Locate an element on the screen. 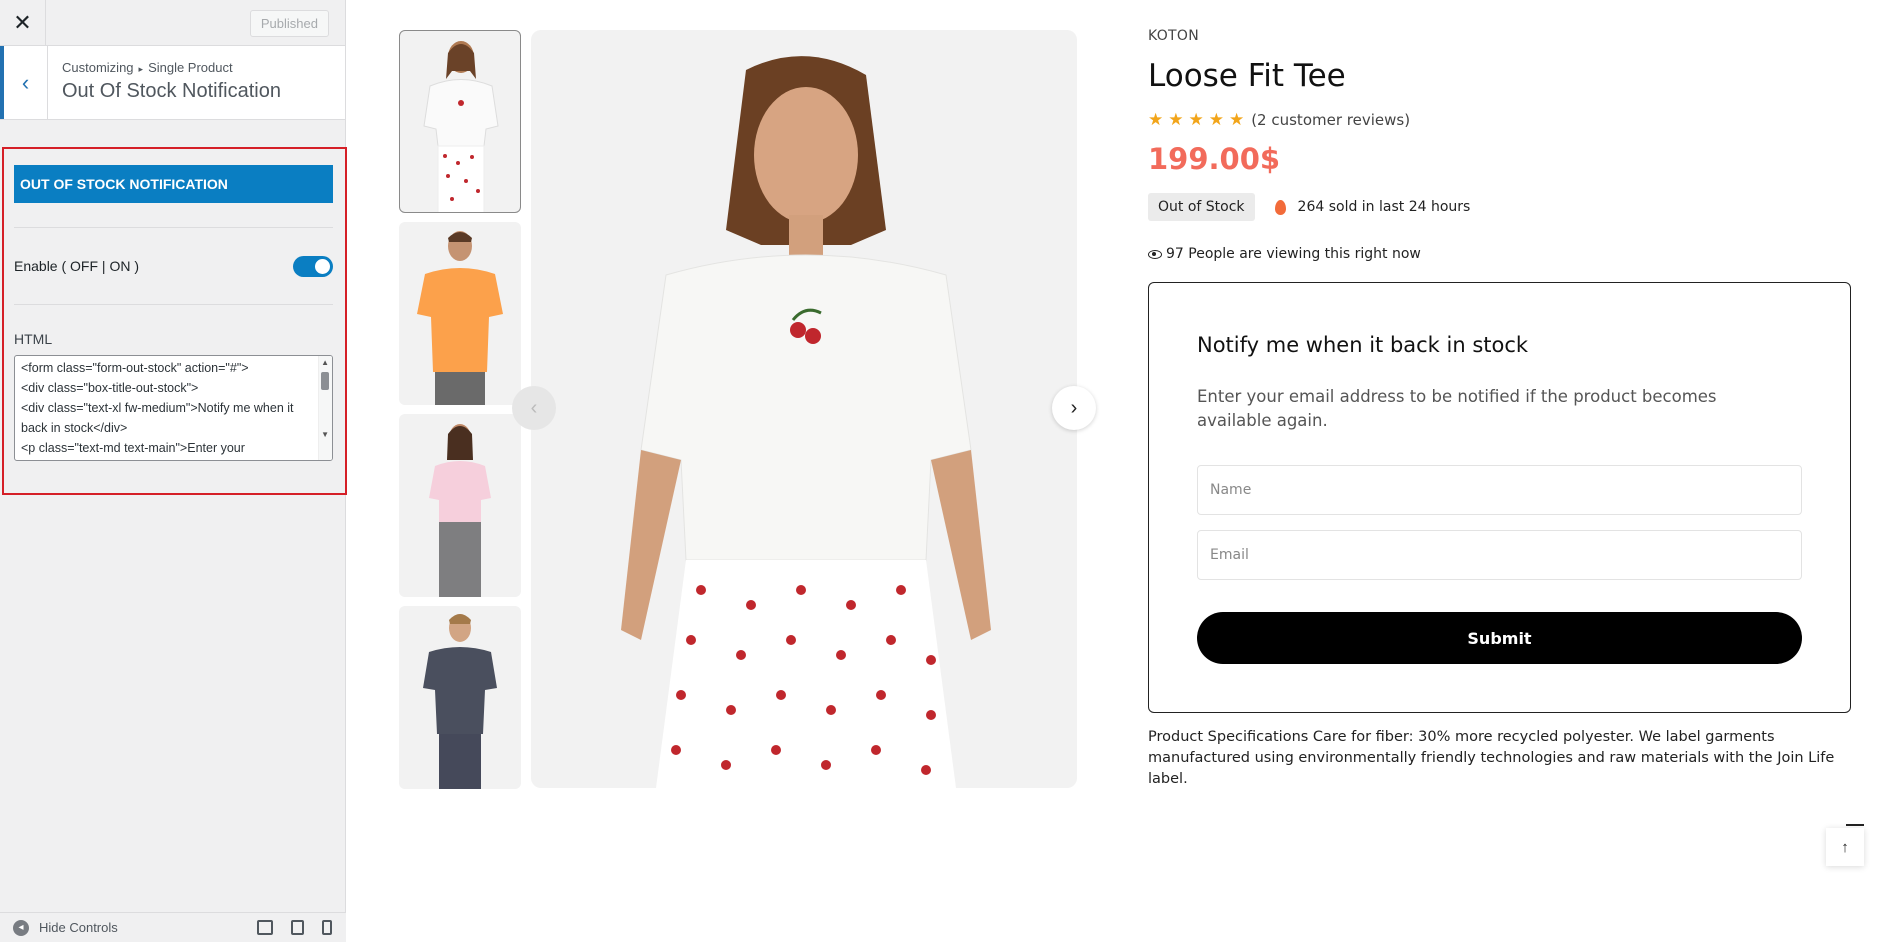 This screenshot has width=1904, height=942. toggle-knob is located at coordinates (322, 266).